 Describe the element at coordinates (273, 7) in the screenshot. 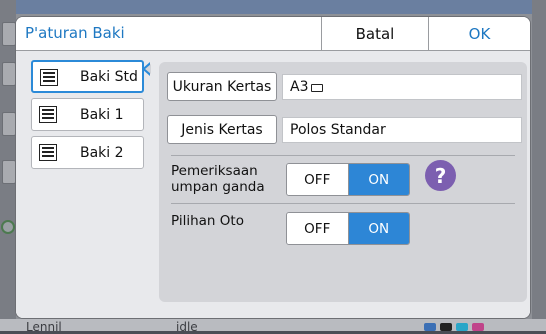

I see `background-header` at that location.